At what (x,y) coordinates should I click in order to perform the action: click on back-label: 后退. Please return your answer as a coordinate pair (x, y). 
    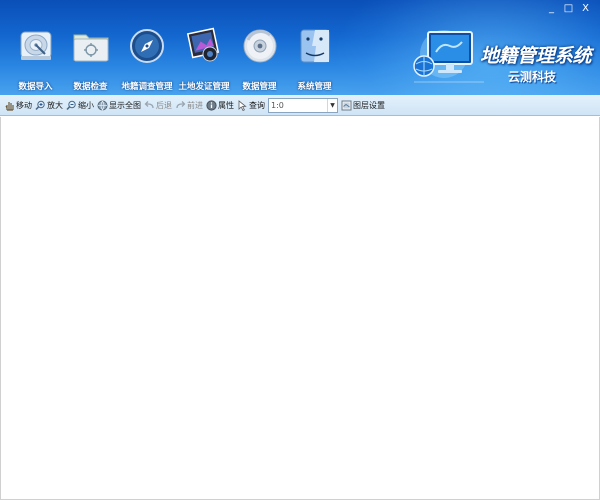
    Looking at the image, I should click on (164, 105).